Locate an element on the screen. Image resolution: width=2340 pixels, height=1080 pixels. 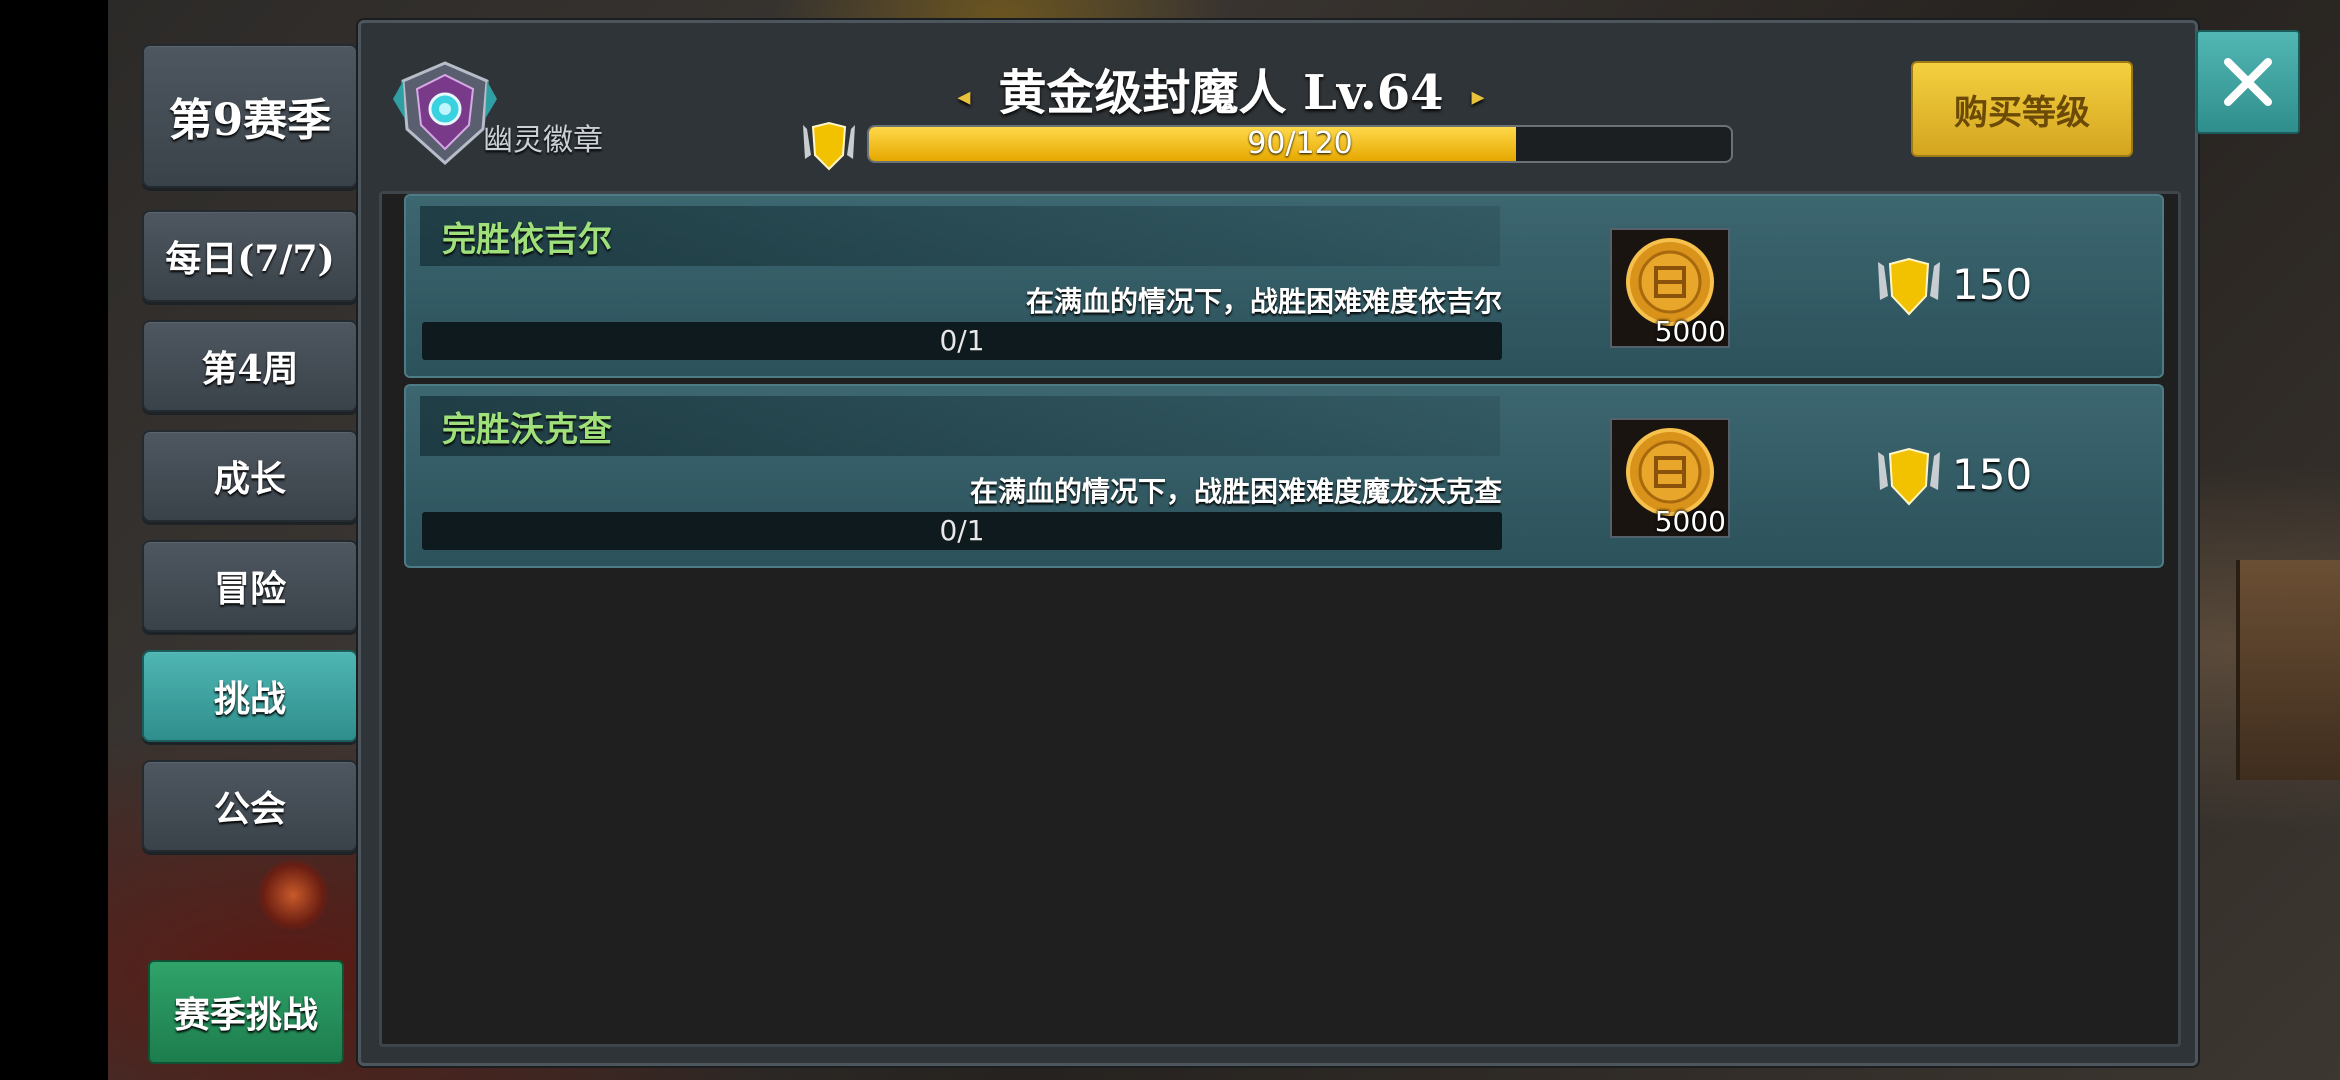
left-arrow-icon: ◂ is located at coordinates (964, 96).